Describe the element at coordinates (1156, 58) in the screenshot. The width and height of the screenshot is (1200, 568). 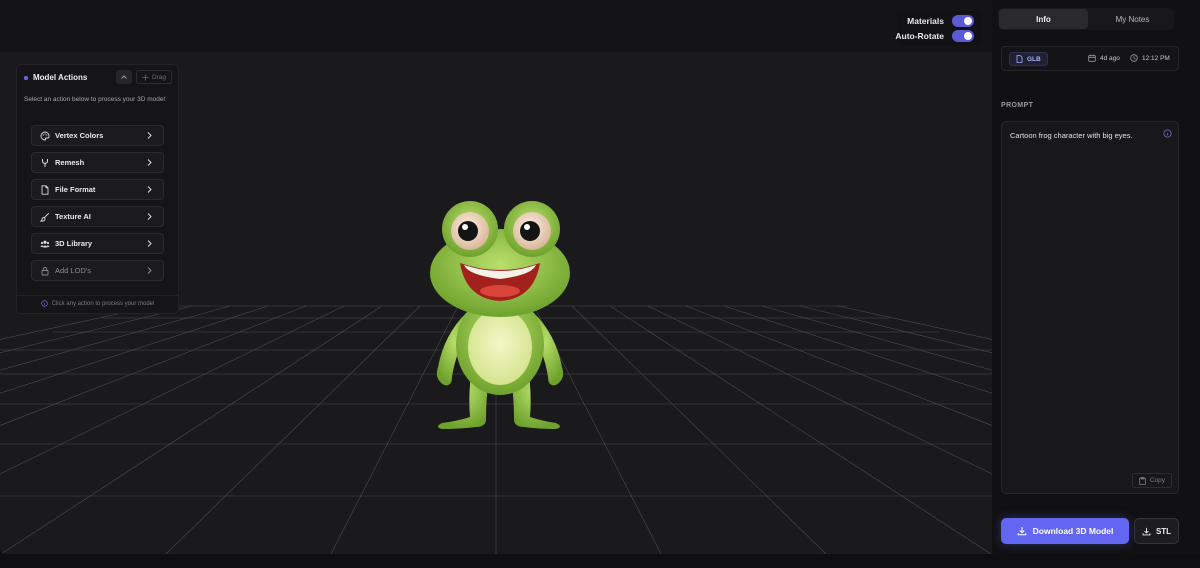
I see `time-text: 12:12 PM` at that location.